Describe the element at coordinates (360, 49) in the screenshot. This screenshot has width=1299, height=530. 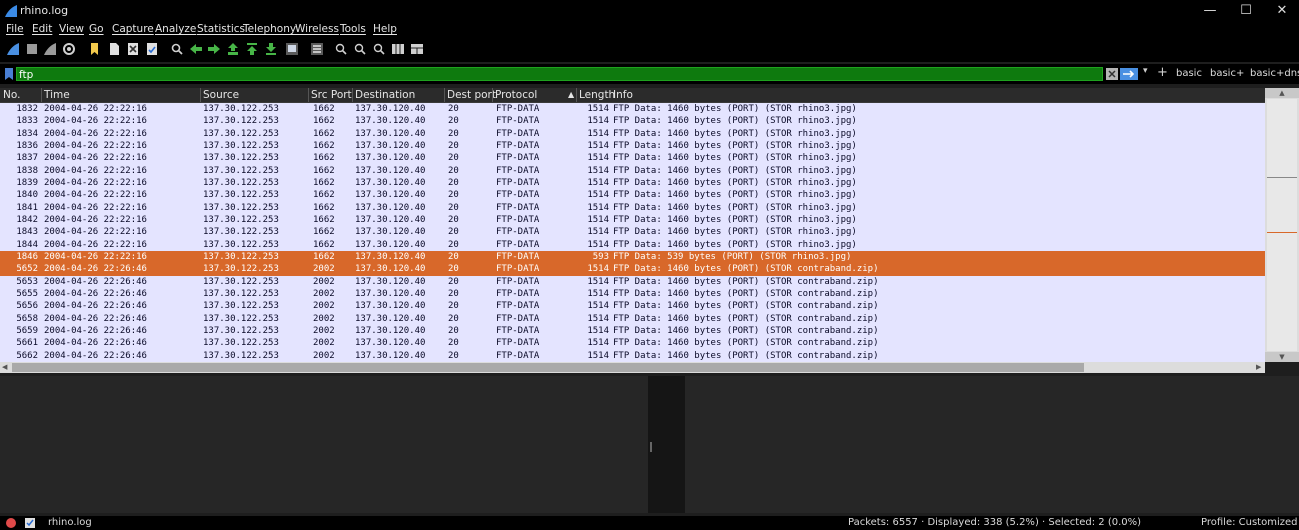
I see `zoom-out-icon` at that location.